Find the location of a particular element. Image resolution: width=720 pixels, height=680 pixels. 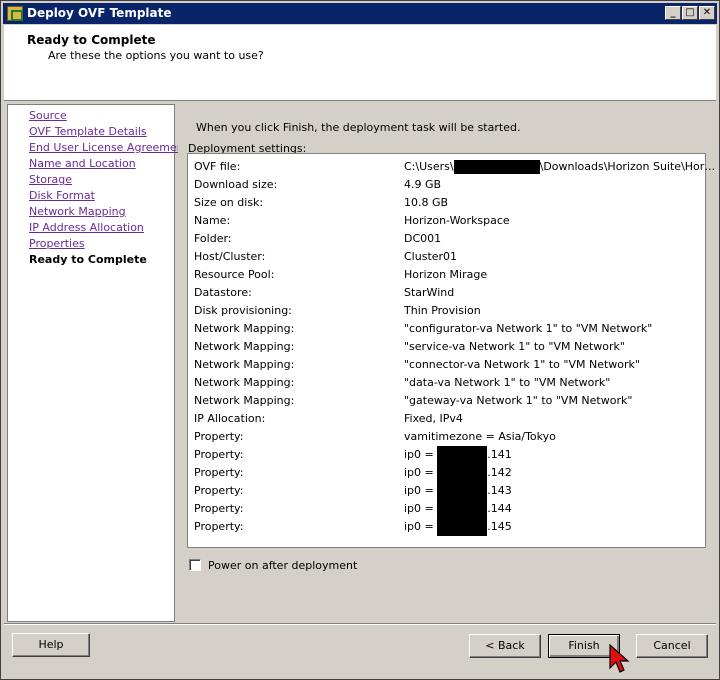

setting-value: ip0 = .142 is located at coordinates (458, 473).